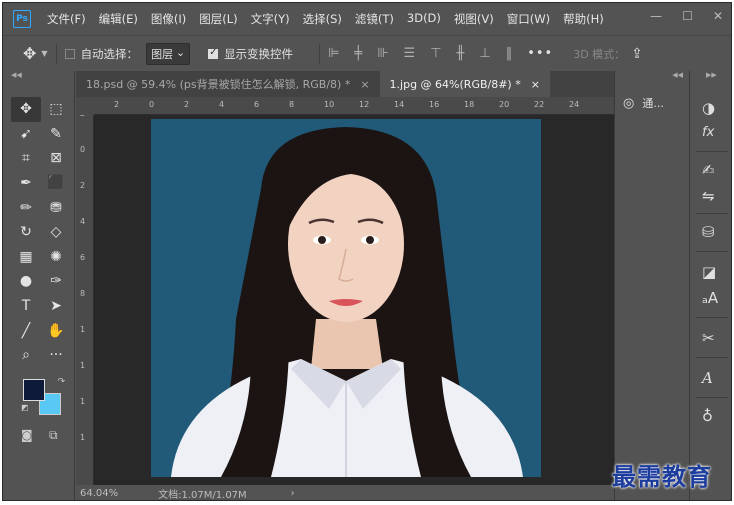 This screenshot has width=734, height=505. What do you see at coordinates (56, 109) in the screenshot?
I see `marquee-tool-icon: ⬚` at bounding box center [56, 109].